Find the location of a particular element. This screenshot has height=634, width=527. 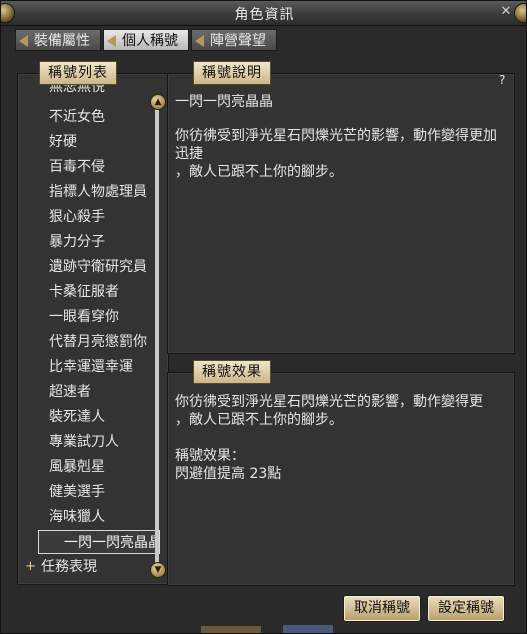

title-bar: 角色資訊 ✕ is located at coordinates (263, 13).